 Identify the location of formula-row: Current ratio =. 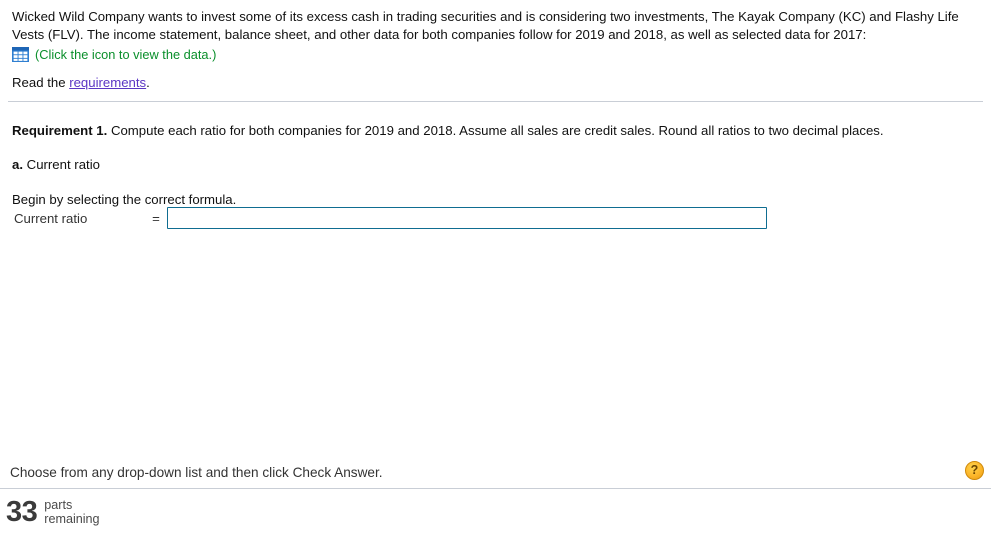
(495, 218).